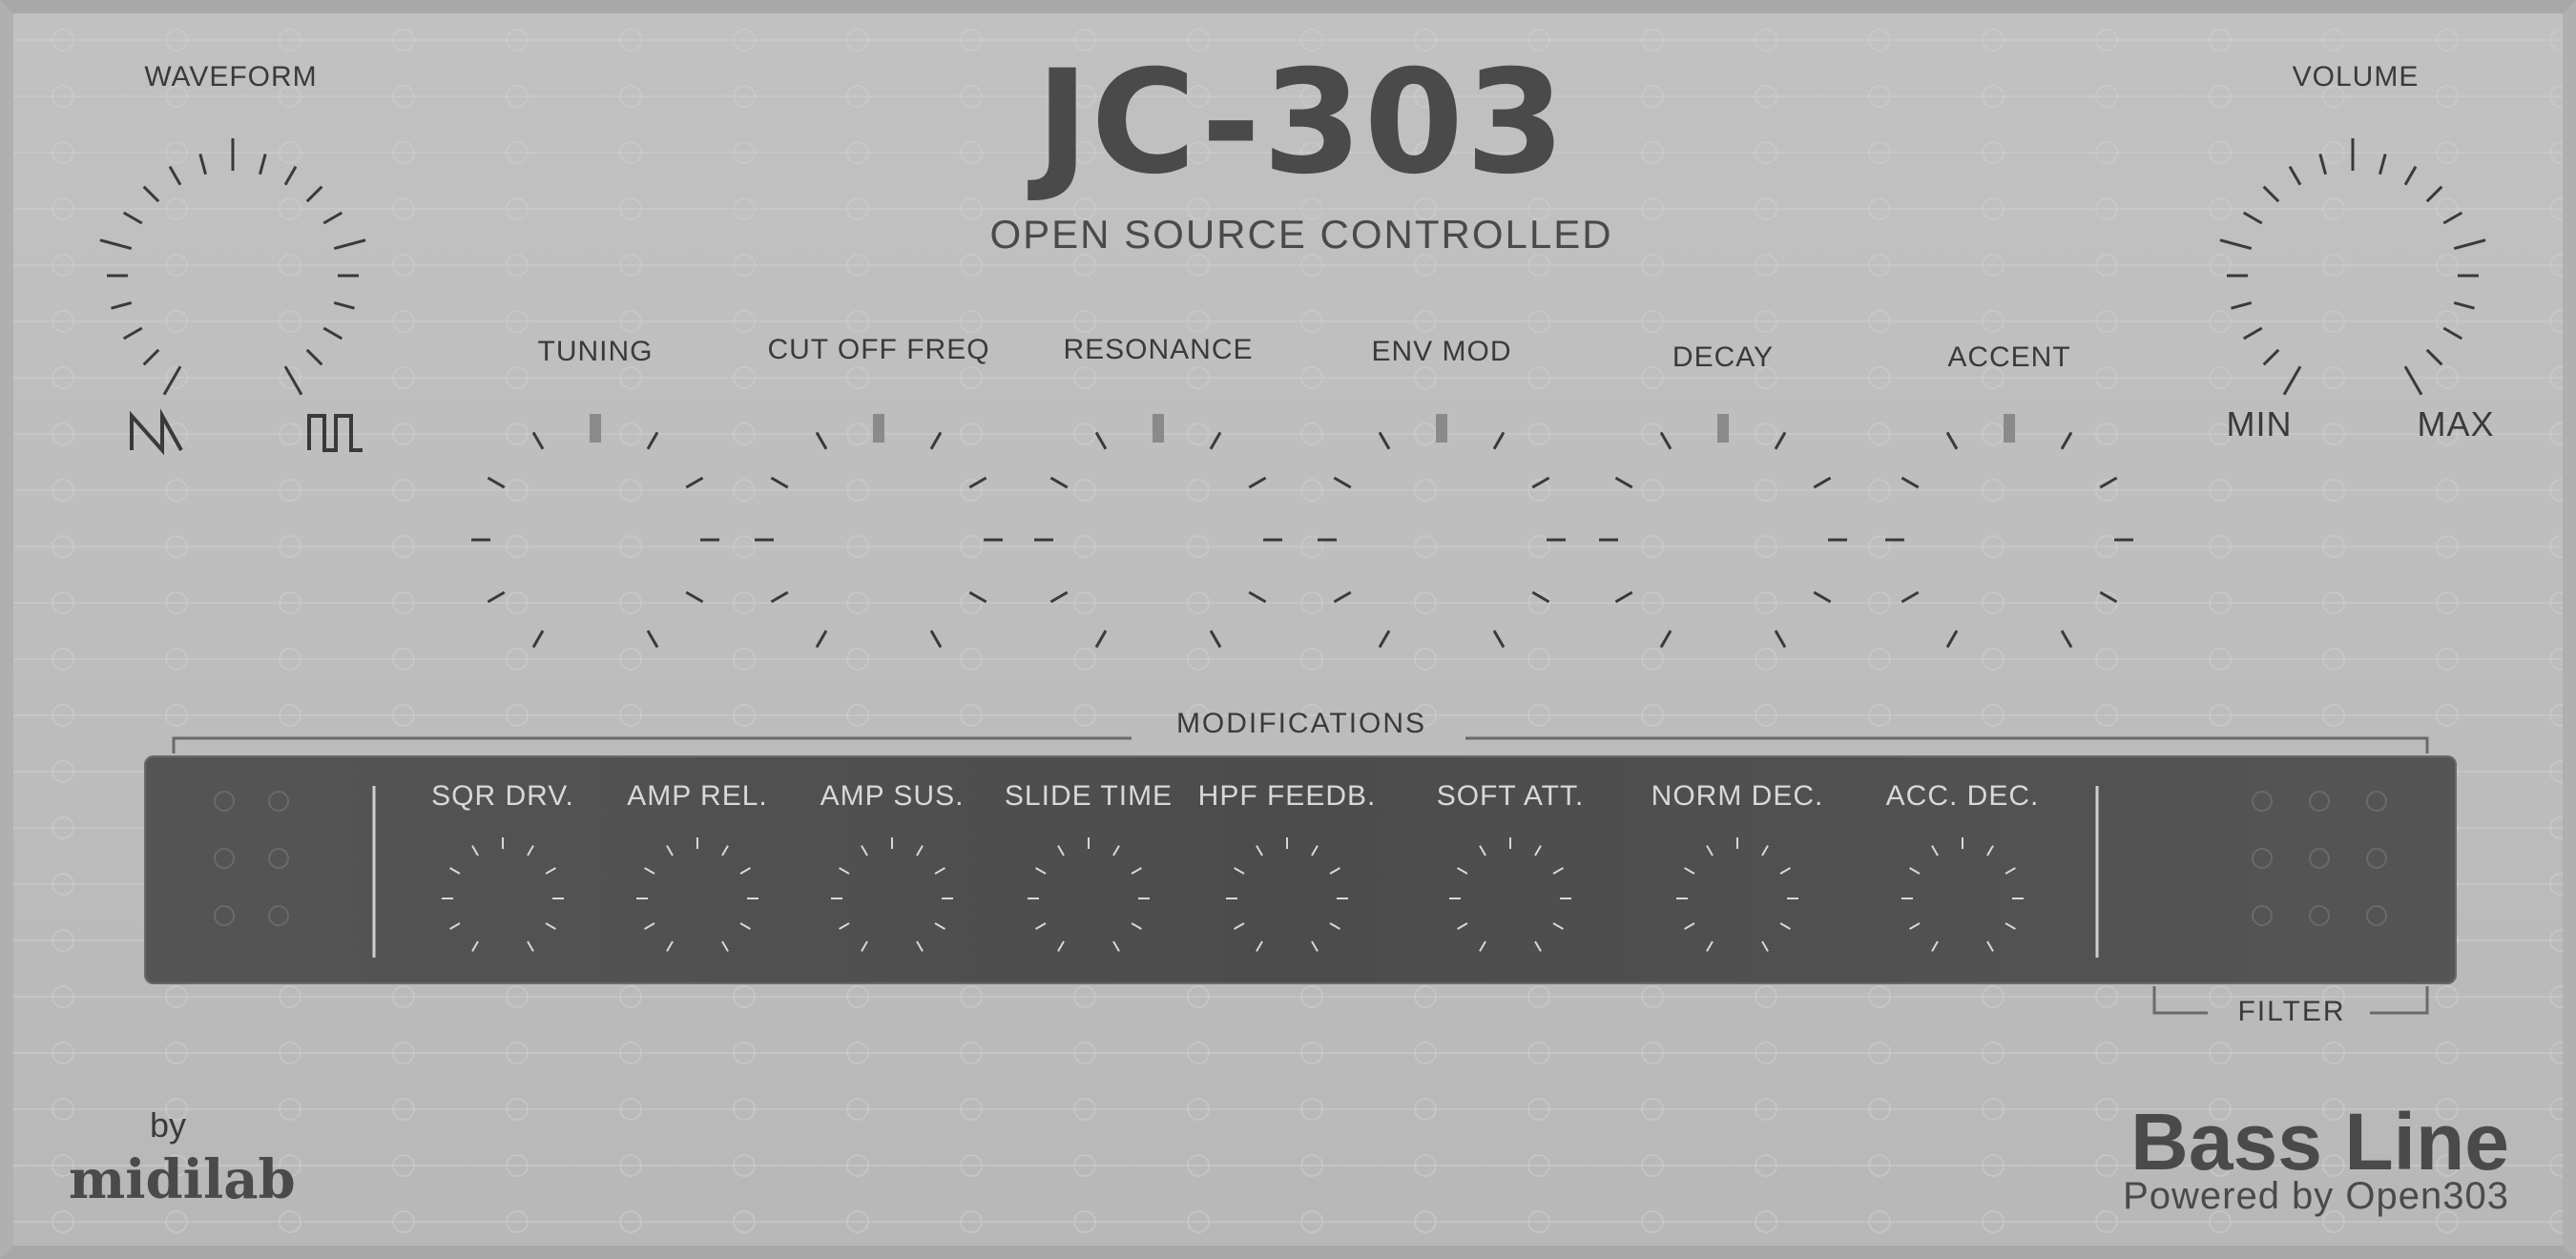  Describe the element at coordinates (1737, 796) in the screenshot. I see `norm-dec-label: NORM DEC.` at that location.